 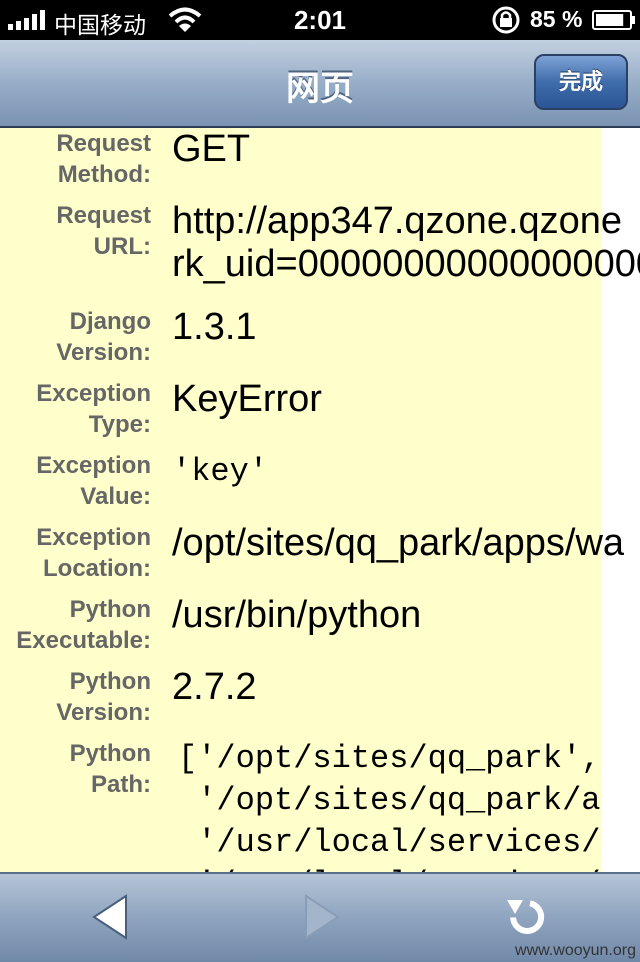 What do you see at coordinates (506, 20) in the screenshot?
I see `rotation-lock-icon` at bounding box center [506, 20].